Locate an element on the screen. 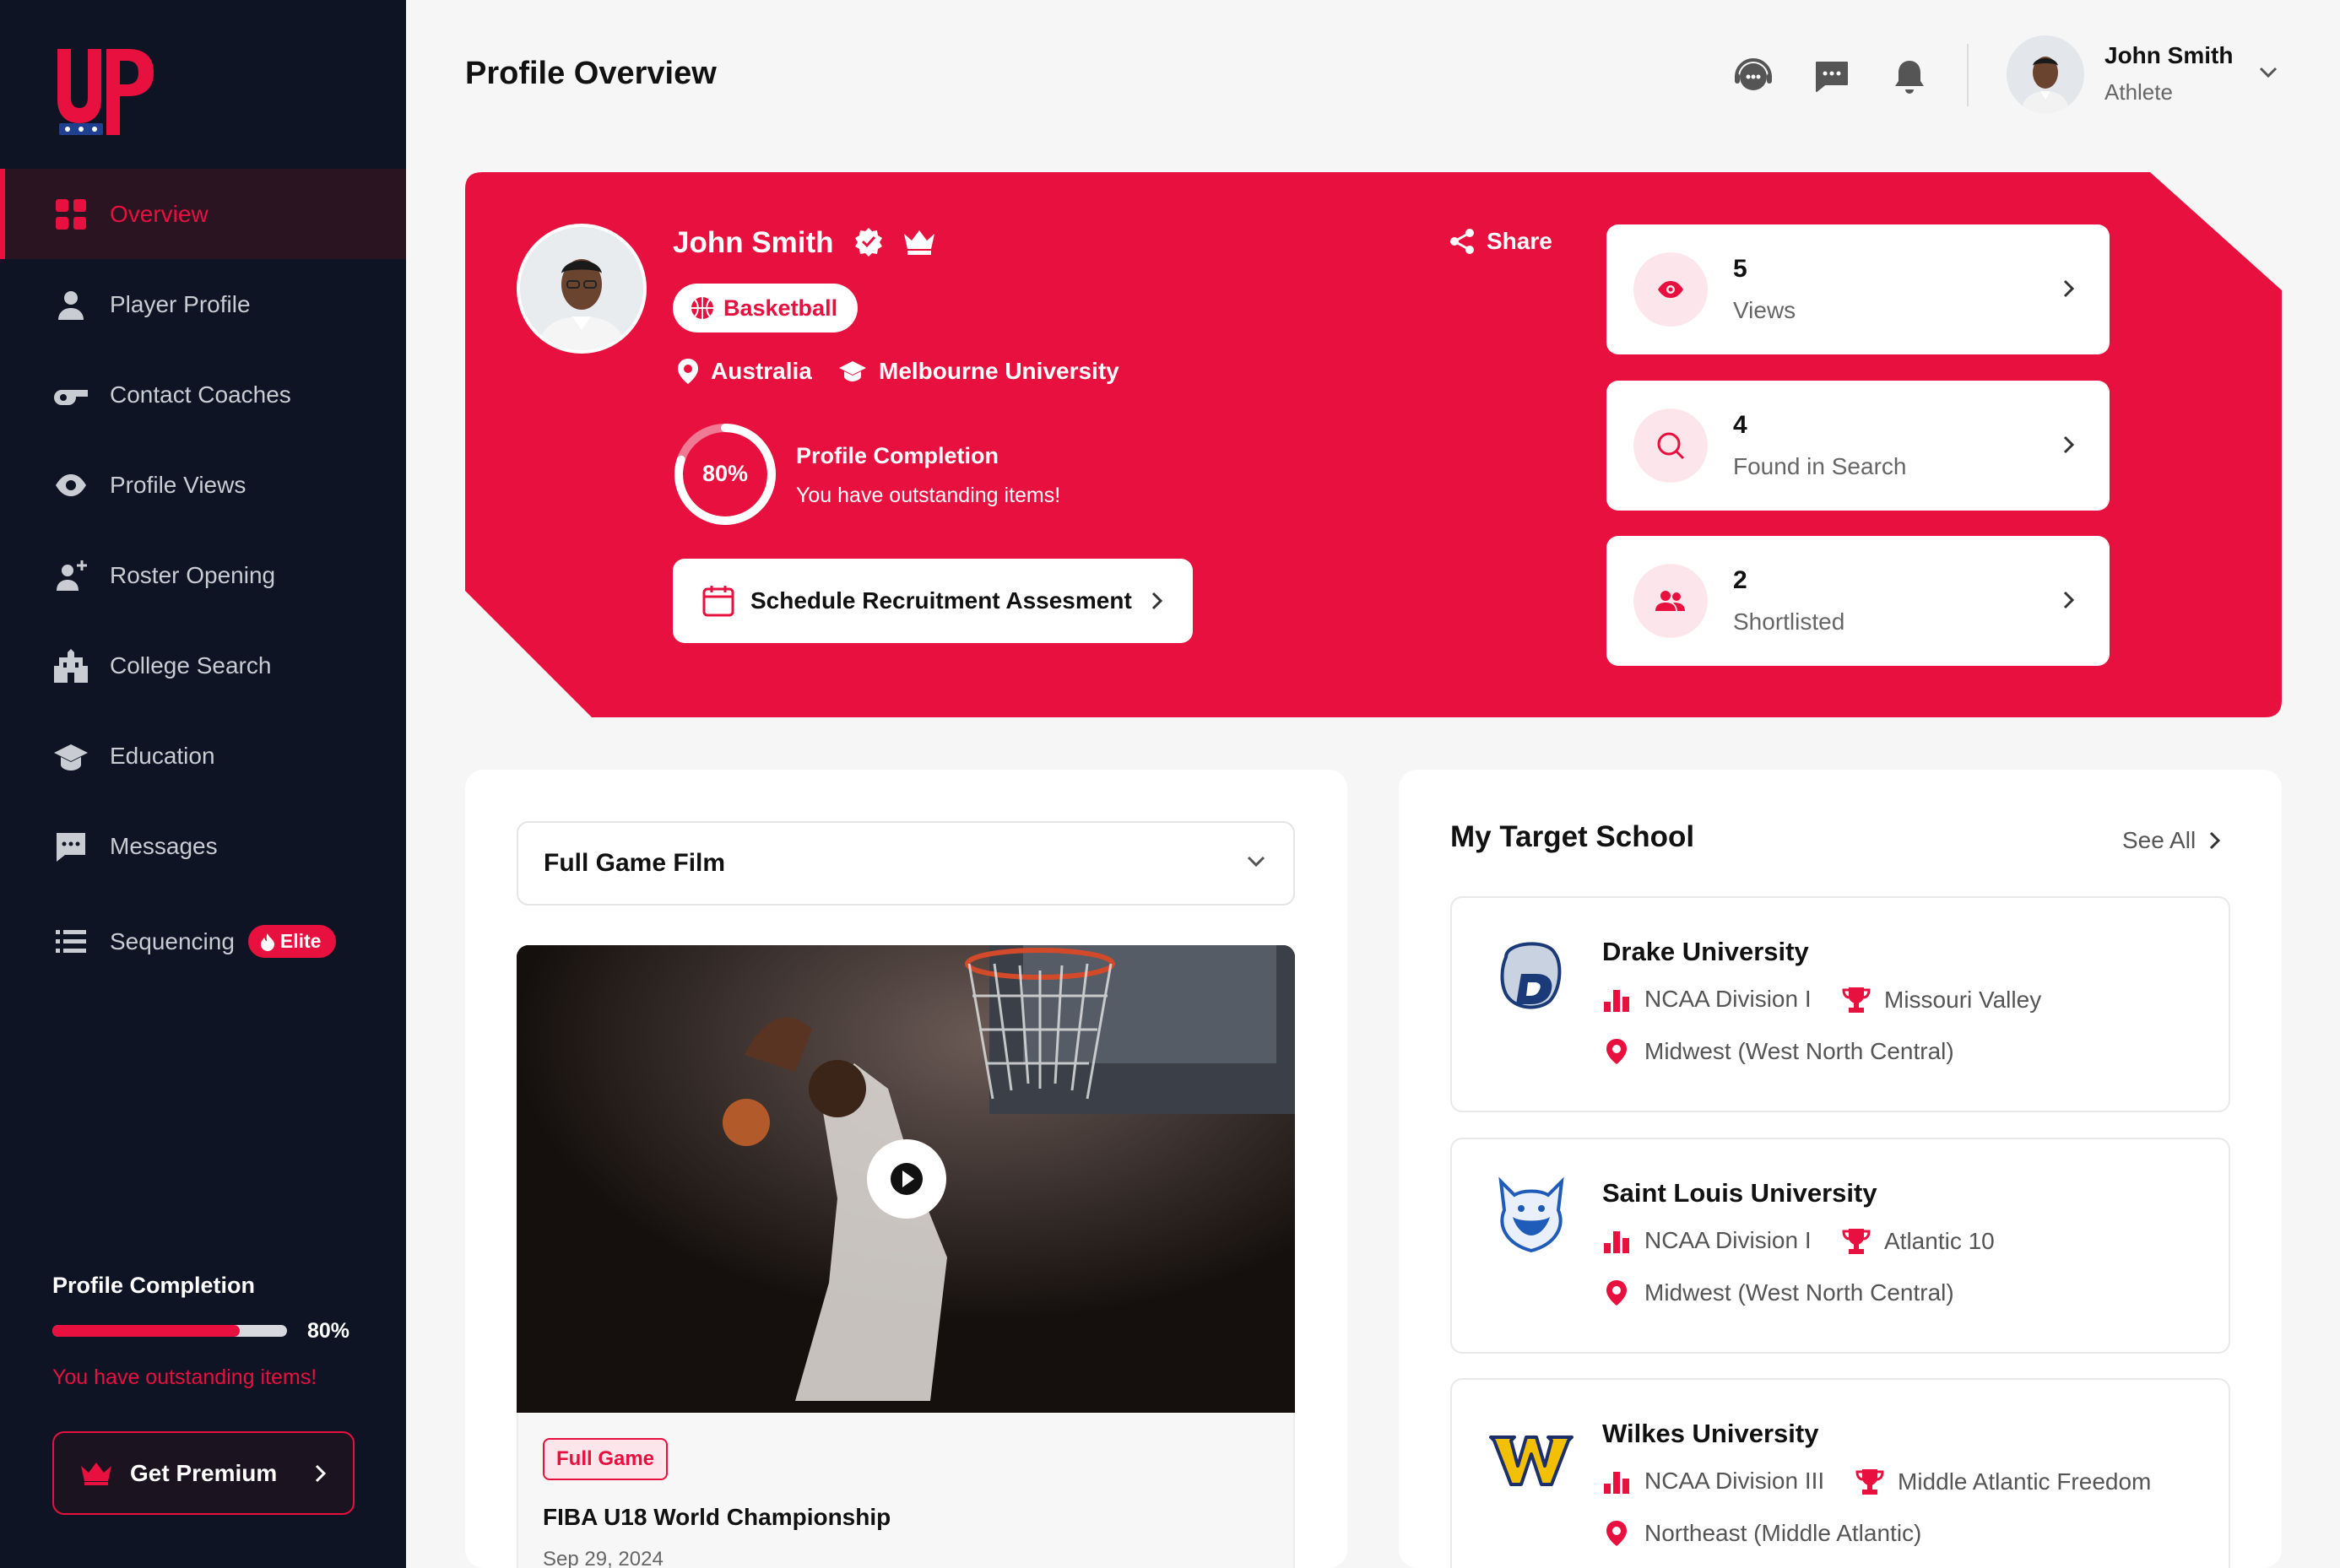 This screenshot has height=1568, width=2340. sidebar-item-label: Contact Coaches is located at coordinates (200, 394).